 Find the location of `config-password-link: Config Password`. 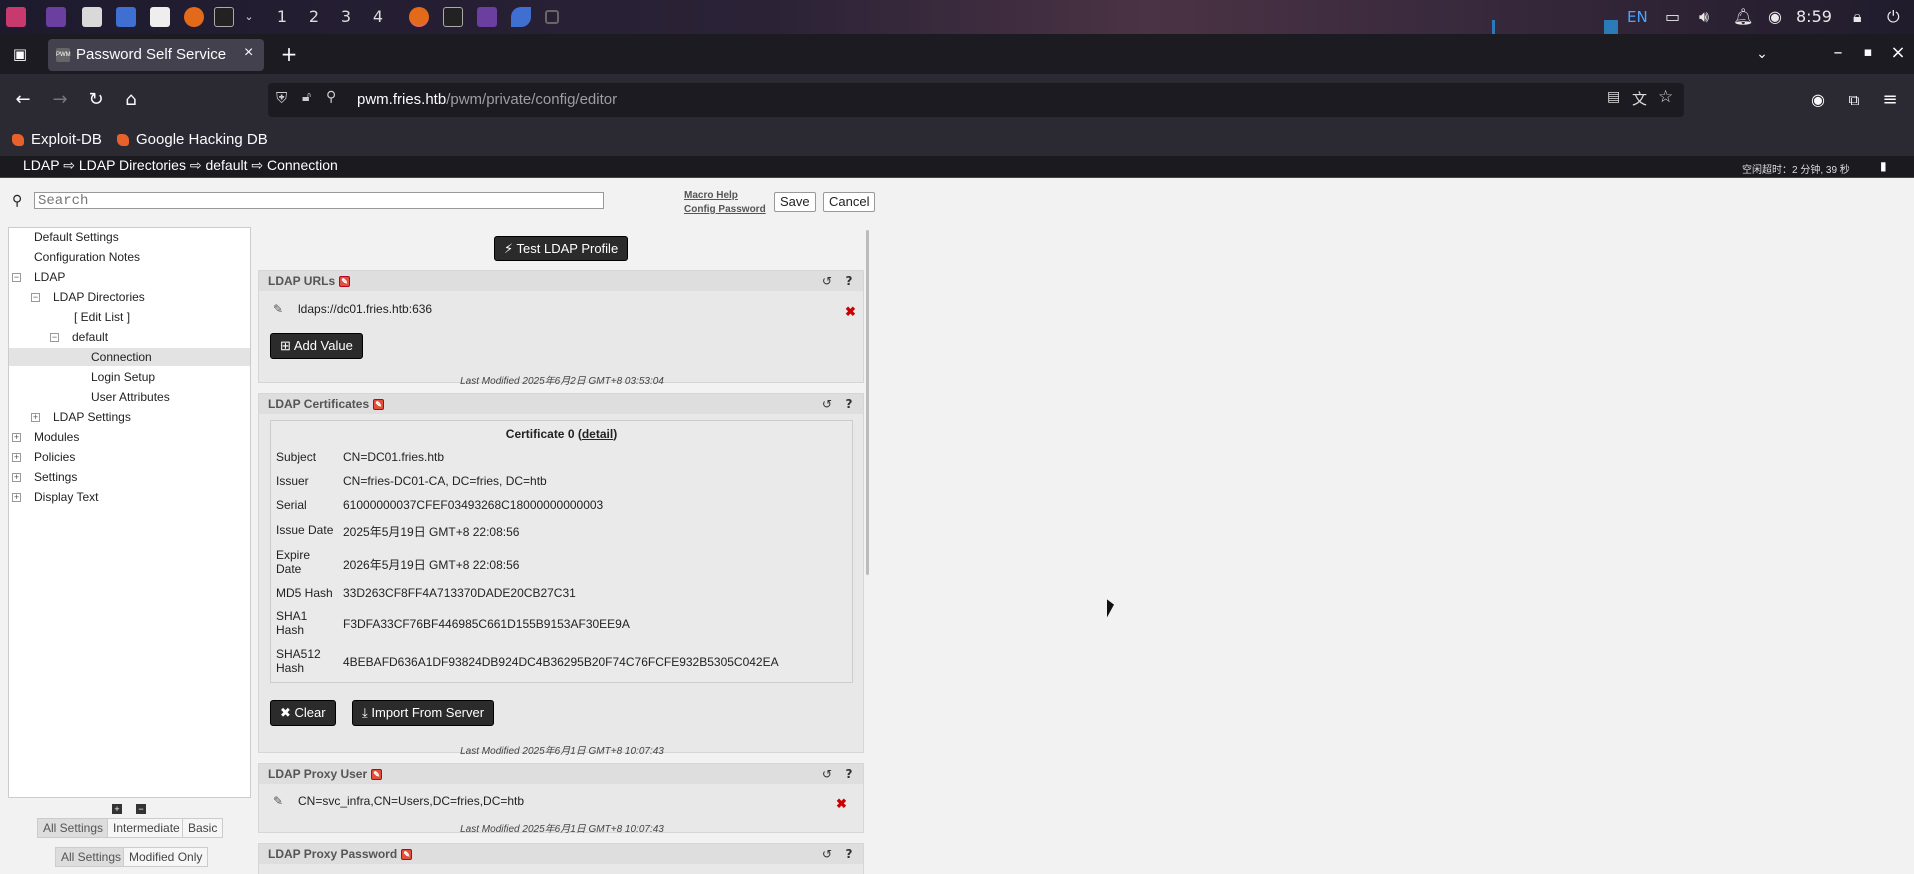

config-password-link: Config Password is located at coordinates (725, 209).